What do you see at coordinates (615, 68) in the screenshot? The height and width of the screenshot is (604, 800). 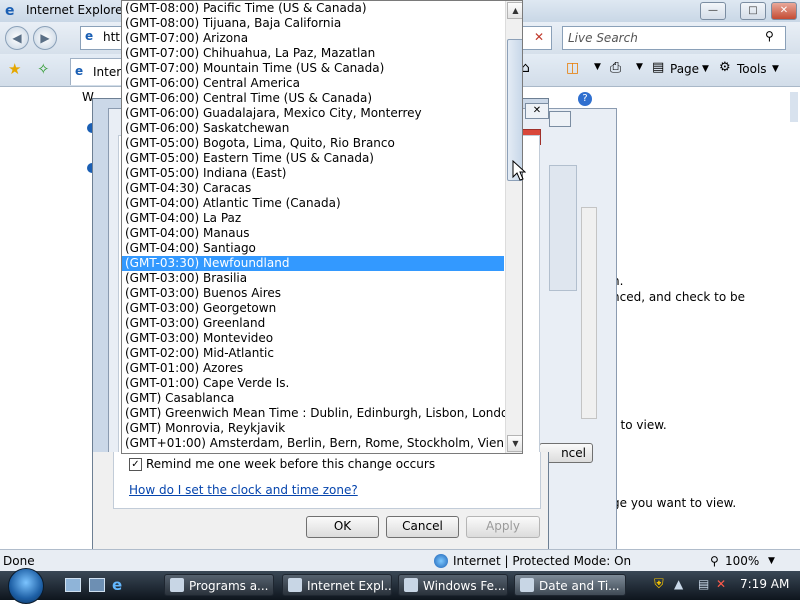 I see `print-icon: ⎙` at bounding box center [615, 68].